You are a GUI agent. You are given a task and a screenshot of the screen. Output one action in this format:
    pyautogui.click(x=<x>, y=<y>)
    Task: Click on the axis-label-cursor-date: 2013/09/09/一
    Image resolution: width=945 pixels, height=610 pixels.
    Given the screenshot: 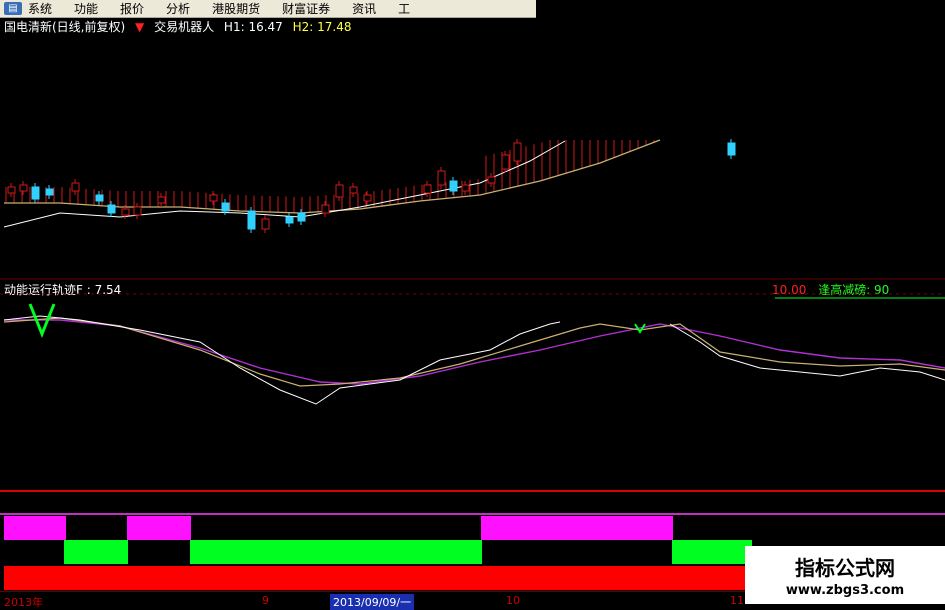 What is the action you would take?
    pyautogui.click(x=372, y=602)
    